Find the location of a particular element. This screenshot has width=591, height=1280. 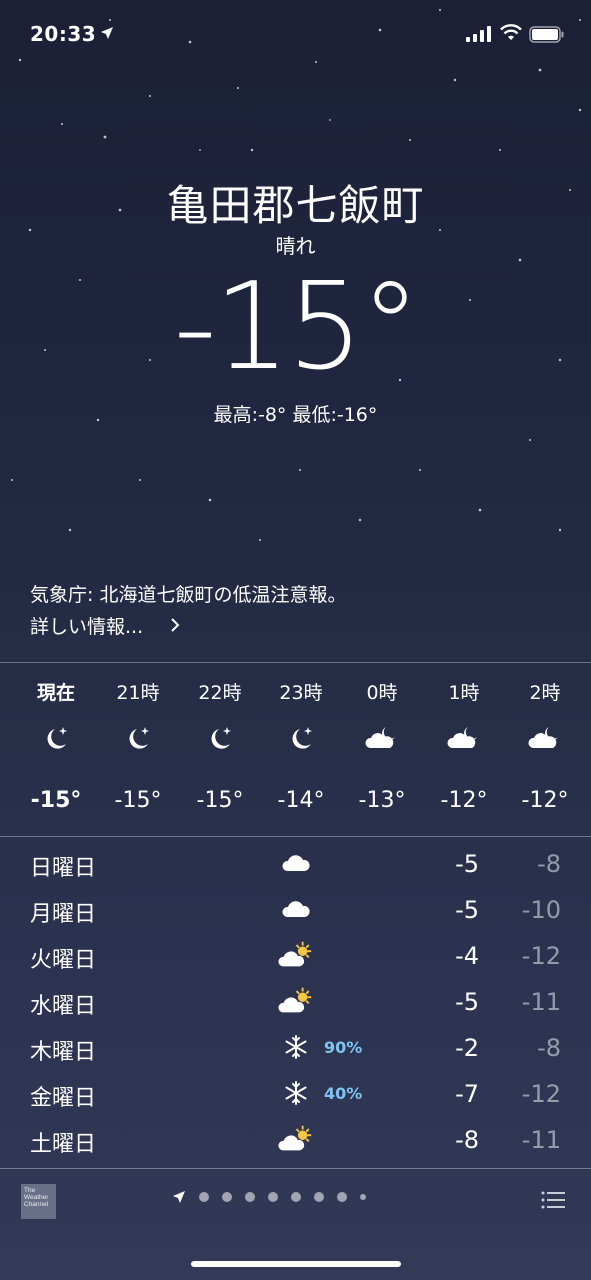

current-temperature: -15° is located at coordinates (297, 327).